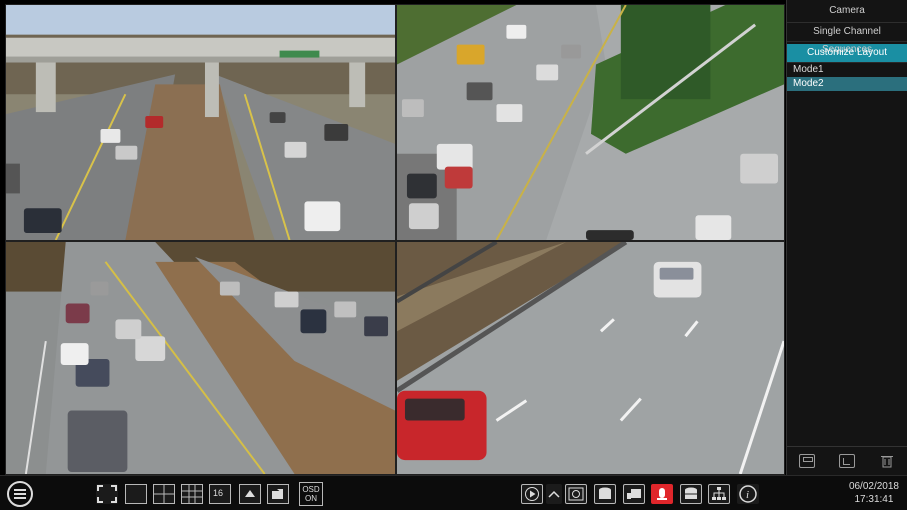 The width and height of the screenshot is (907, 510). Describe the element at coordinates (847, 53) in the screenshot. I see `customize-layout-button: Customize Layout` at that location.